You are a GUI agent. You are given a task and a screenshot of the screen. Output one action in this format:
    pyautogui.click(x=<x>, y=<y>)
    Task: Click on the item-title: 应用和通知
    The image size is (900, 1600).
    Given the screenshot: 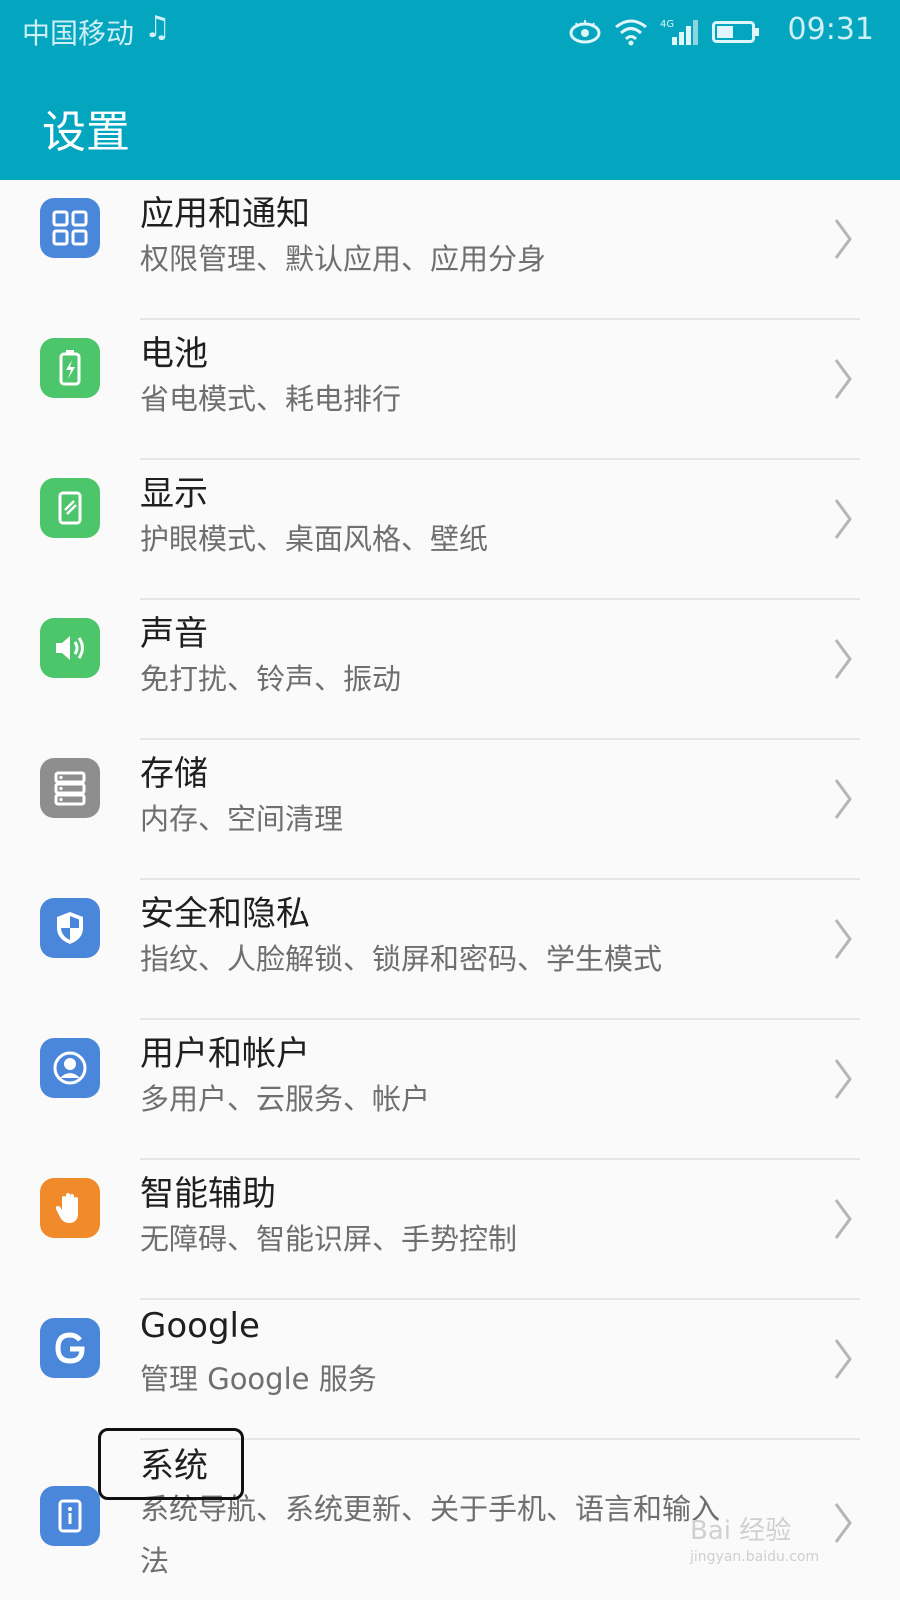 What is the action you would take?
    pyautogui.click(x=225, y=214)
    